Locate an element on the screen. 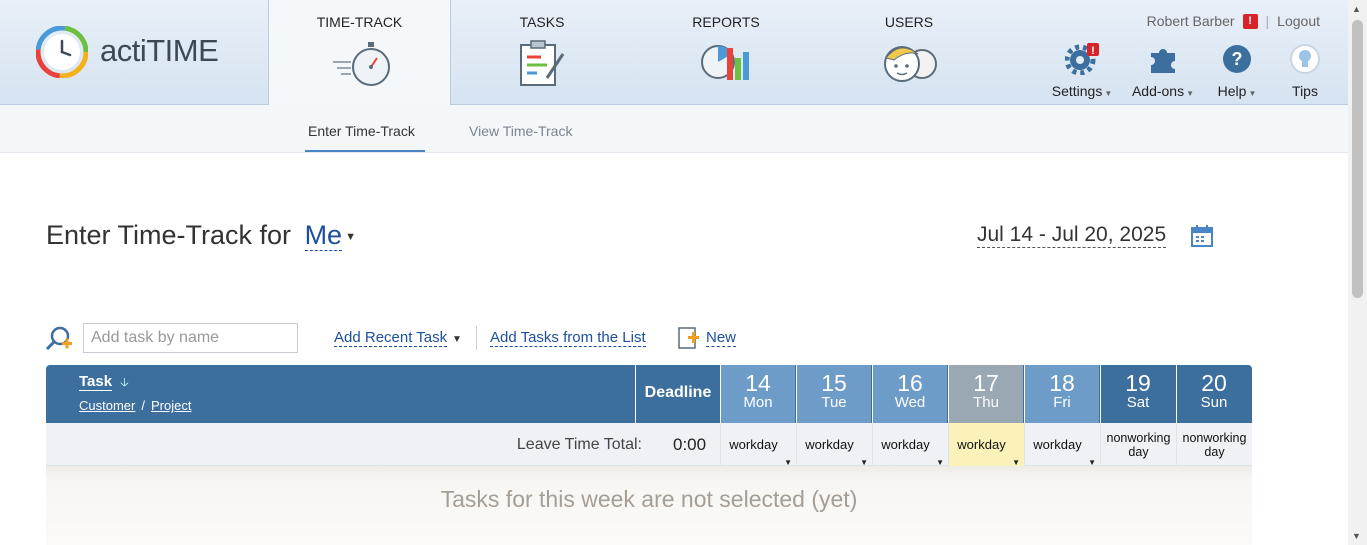  help-label: Help is located at coordinates (1232, 91).